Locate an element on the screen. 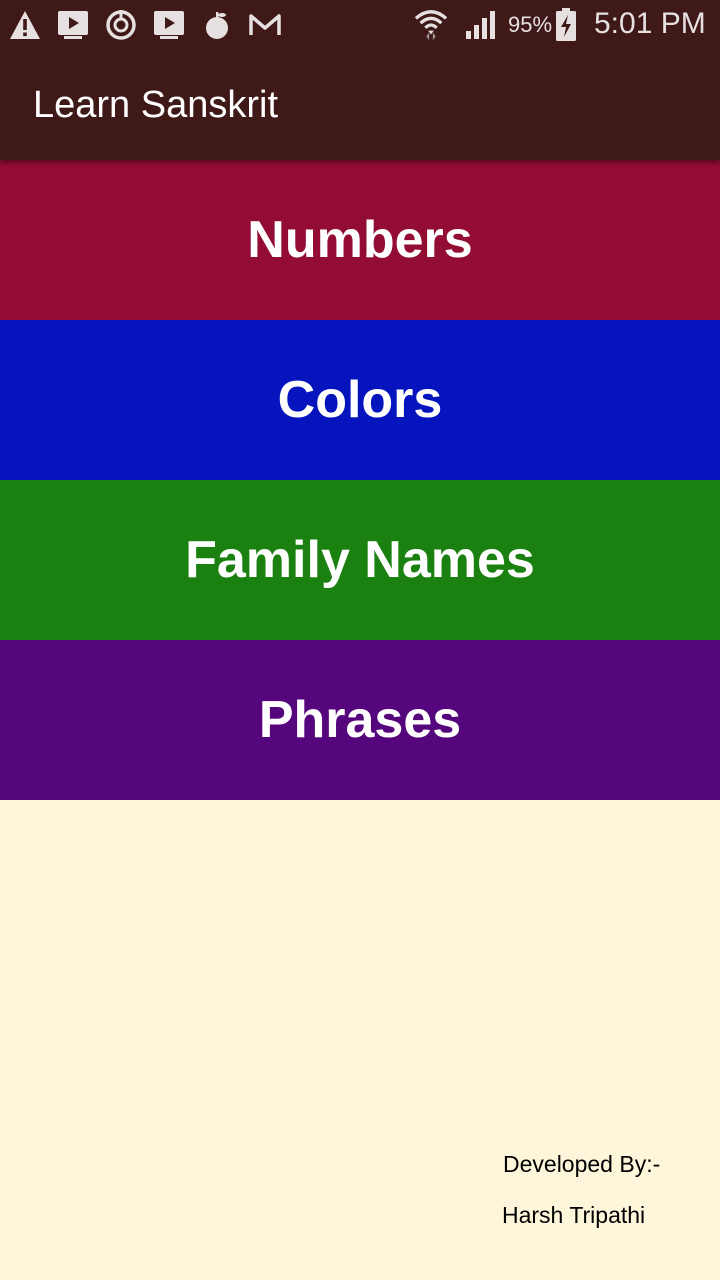 The image size is (720, 1280). category-phrases-label: Phrases is located at coordinates (360, 720).